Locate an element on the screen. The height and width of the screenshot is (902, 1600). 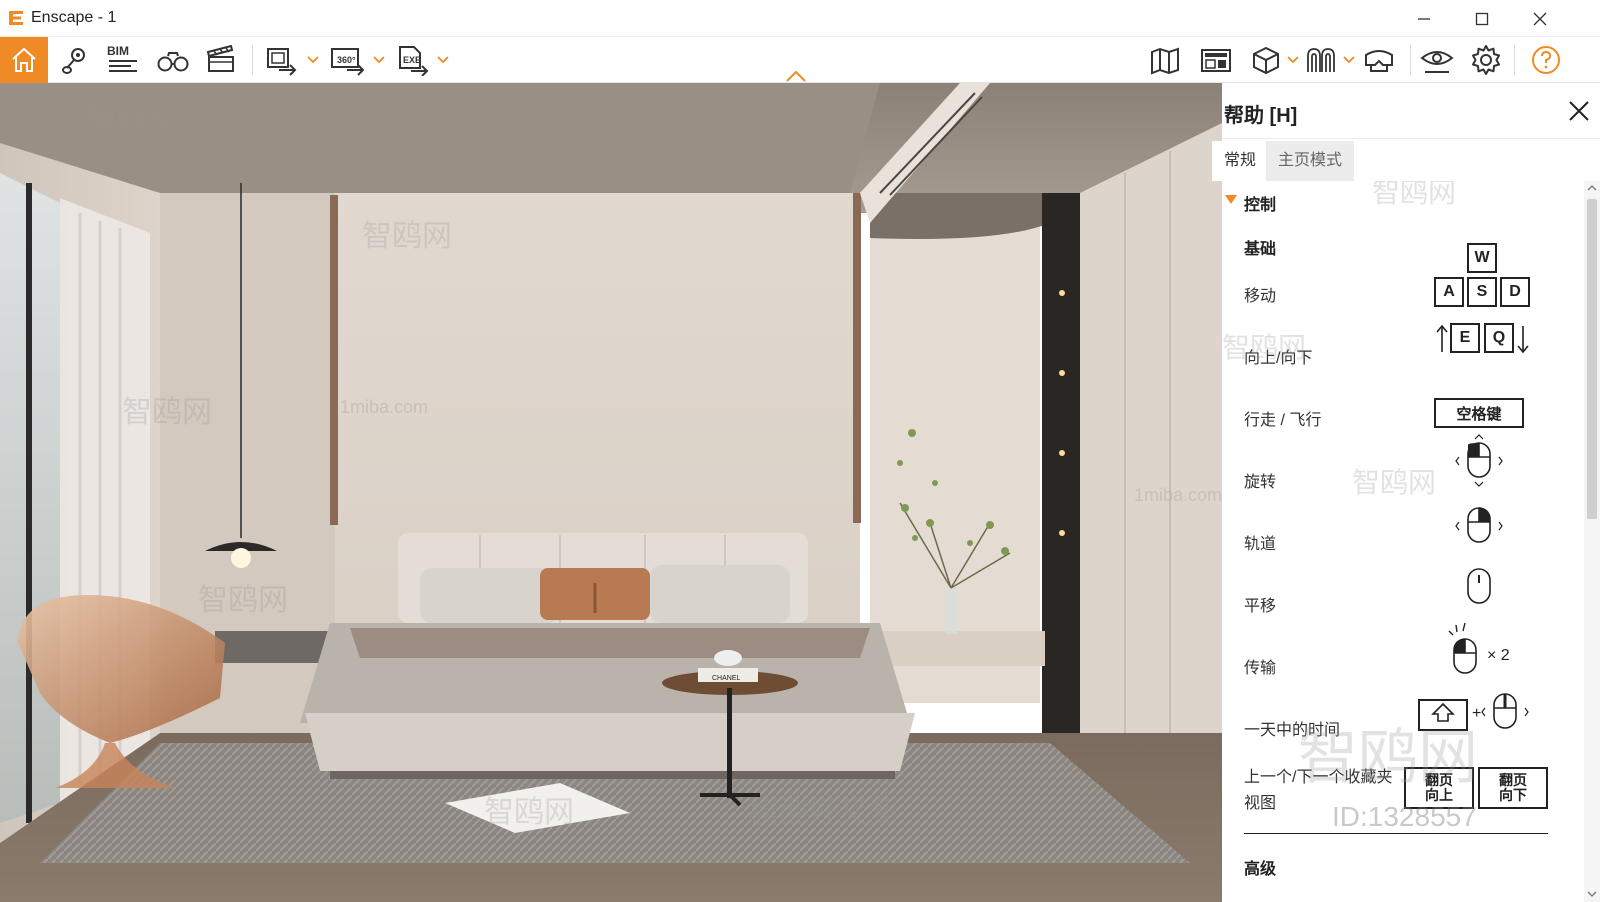
minimize-icon is located at coordinates (1424, 18).